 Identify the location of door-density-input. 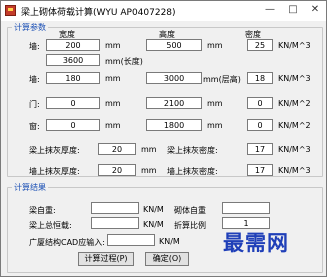
(260, 103).